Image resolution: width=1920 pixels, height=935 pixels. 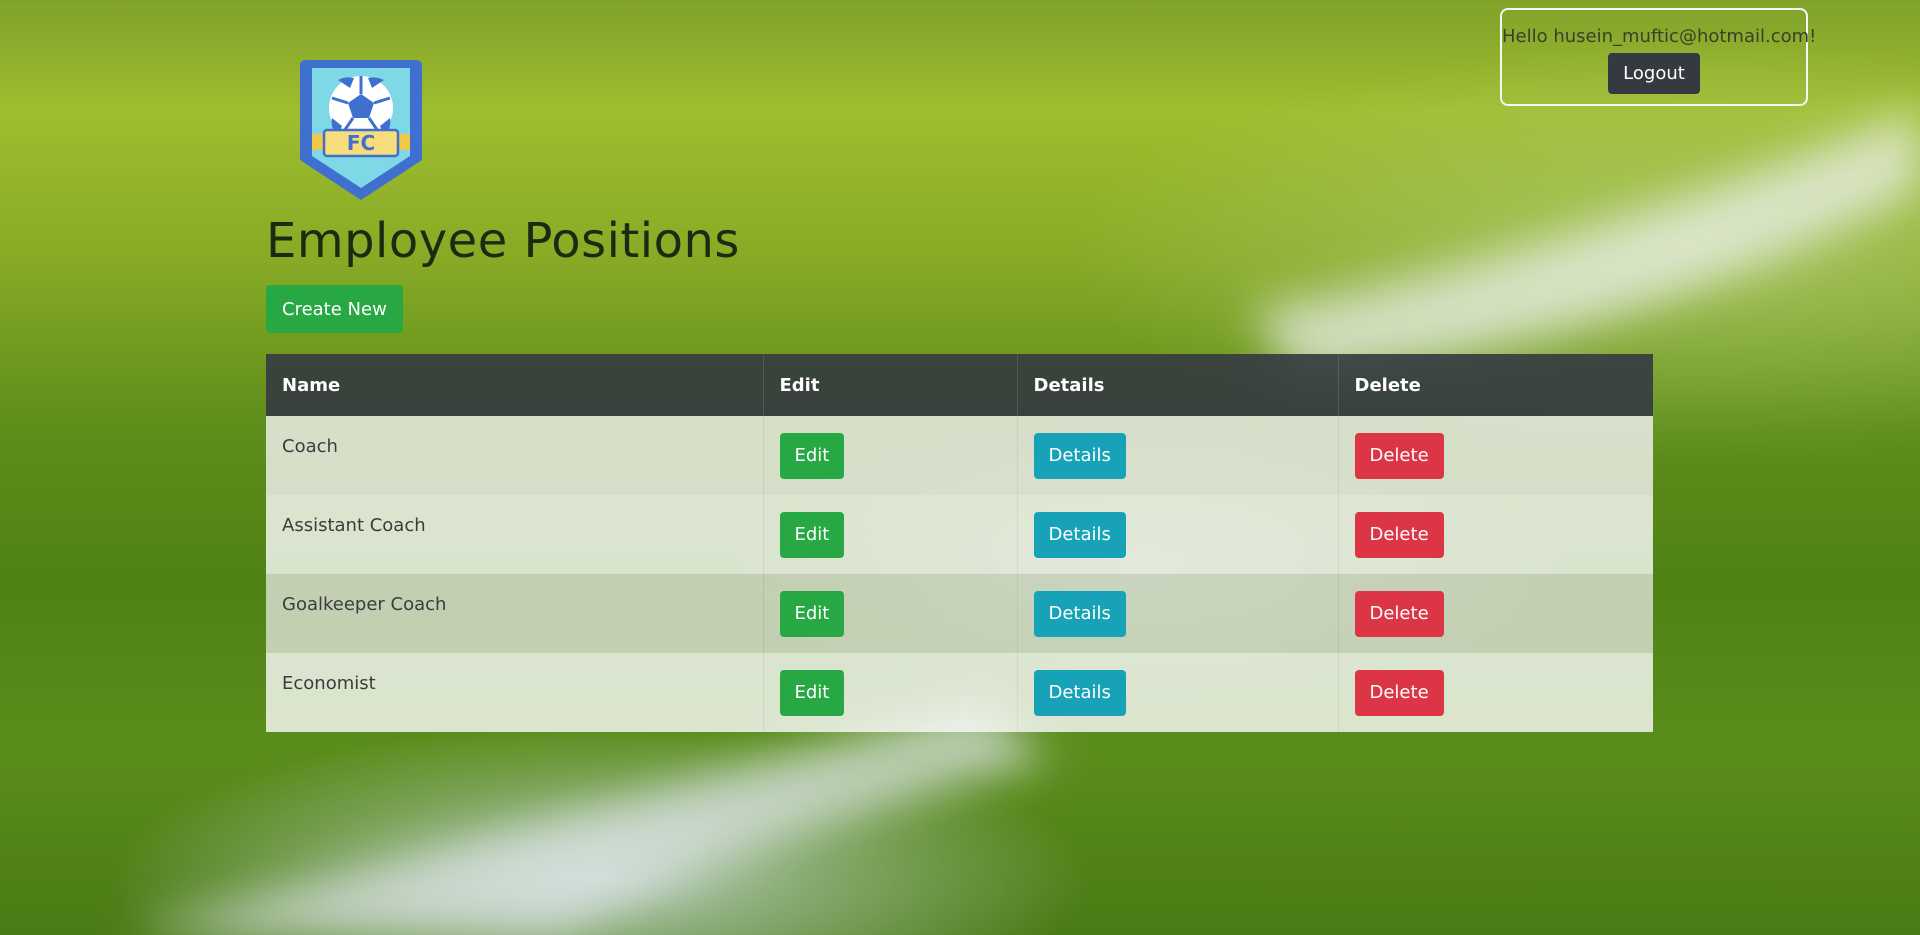 I want to click on column-header-details: Details, so click(x=1178, y=385).